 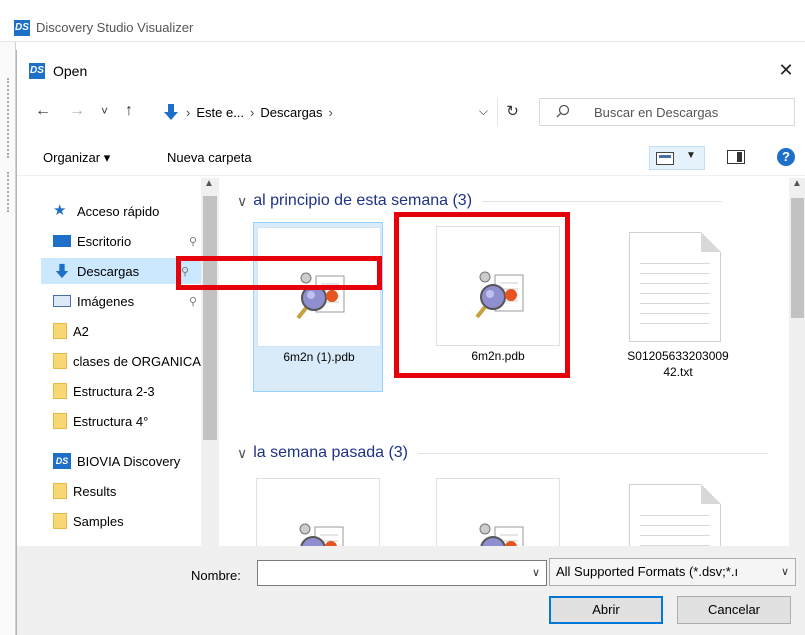 What do you see at coordinates (62, 271) in the screenshot?
I see `download-icon` at bounding box center [62, 271].